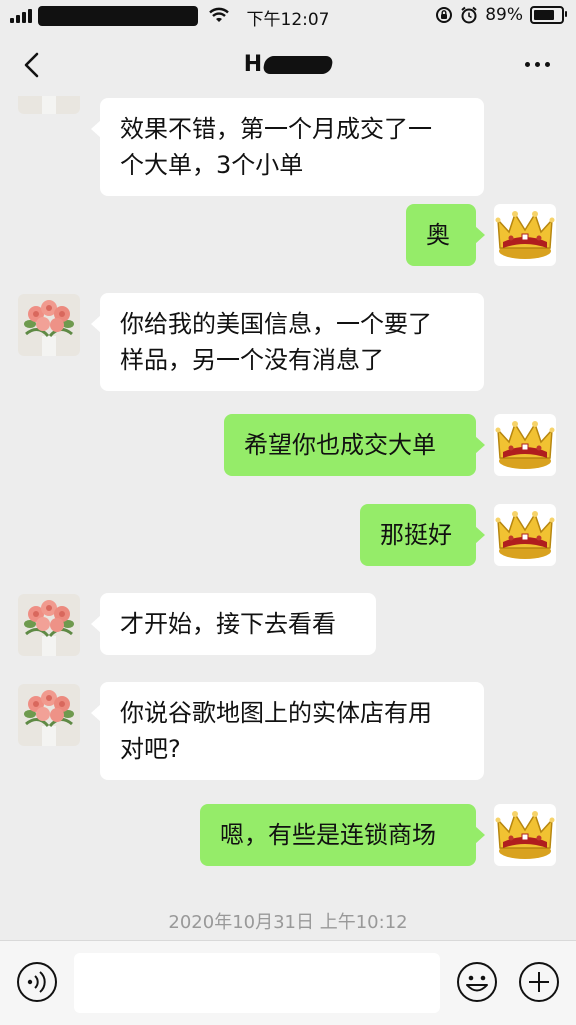 Image resolution: width=576 pixels, height=1025 pixels. I want to click on message-bubble-incoming: 才开始，接下去看看, so click(233, 624).